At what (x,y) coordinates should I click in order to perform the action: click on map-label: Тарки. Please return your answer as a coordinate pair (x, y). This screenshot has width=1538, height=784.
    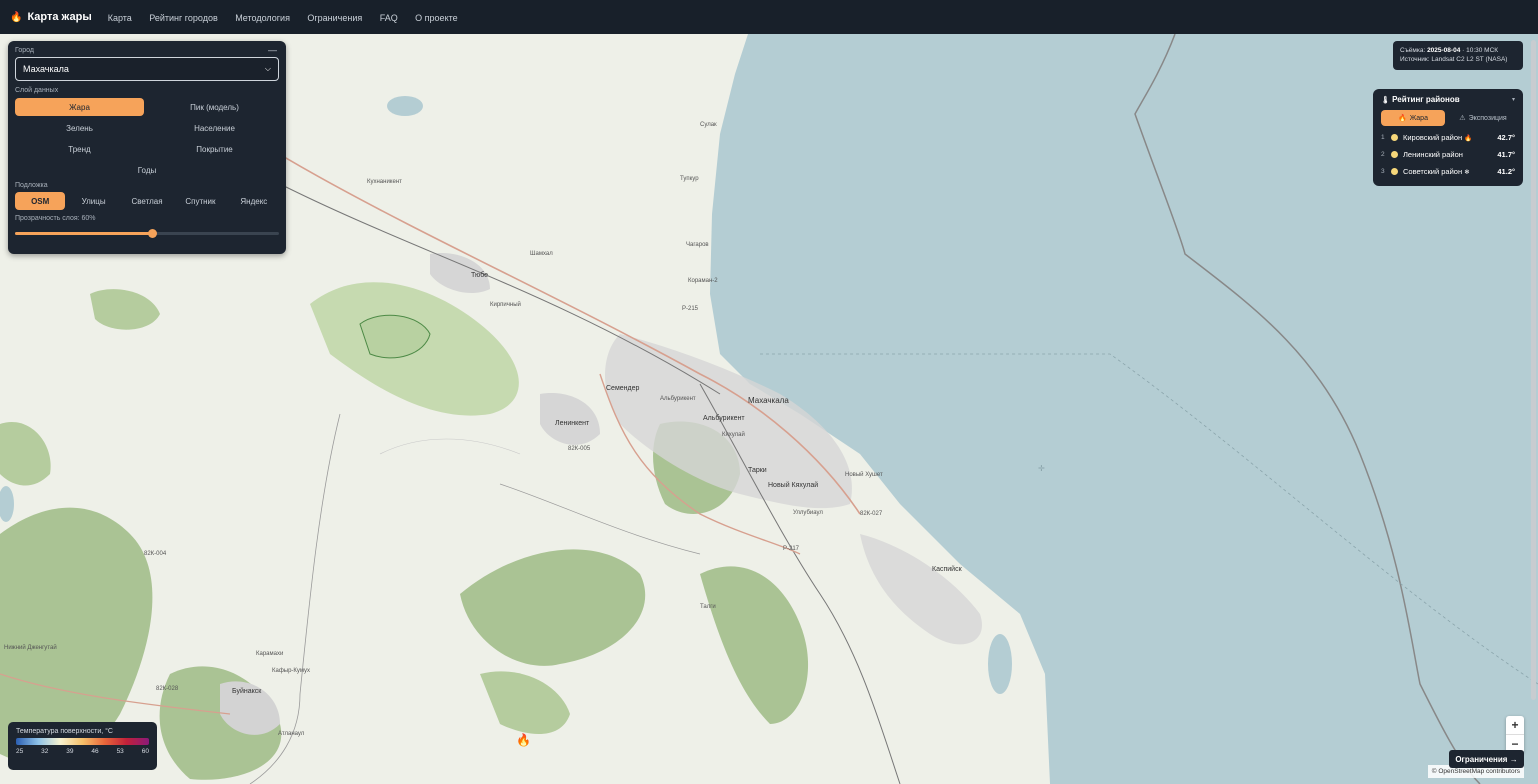
    Looking at the image, I should click on (757, 470).